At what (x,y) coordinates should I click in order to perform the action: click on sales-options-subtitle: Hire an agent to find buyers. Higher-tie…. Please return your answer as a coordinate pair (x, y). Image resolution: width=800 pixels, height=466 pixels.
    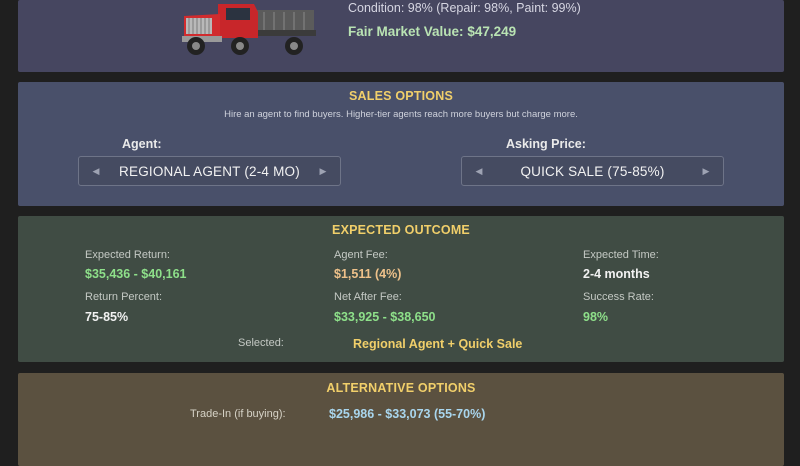
    Looking at the image, I should click on (401, 114).